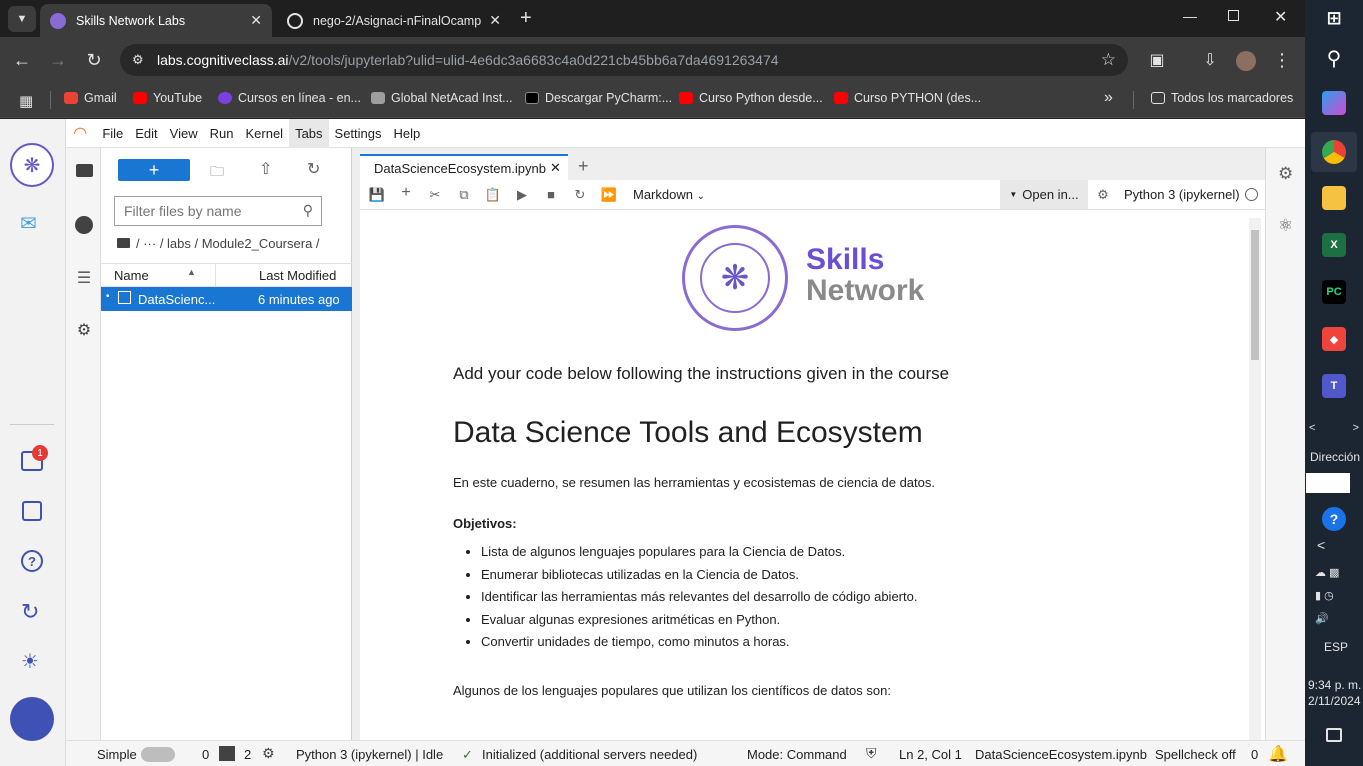  I want to click on windows-start-icon: ⊞, so click(1334, 18).